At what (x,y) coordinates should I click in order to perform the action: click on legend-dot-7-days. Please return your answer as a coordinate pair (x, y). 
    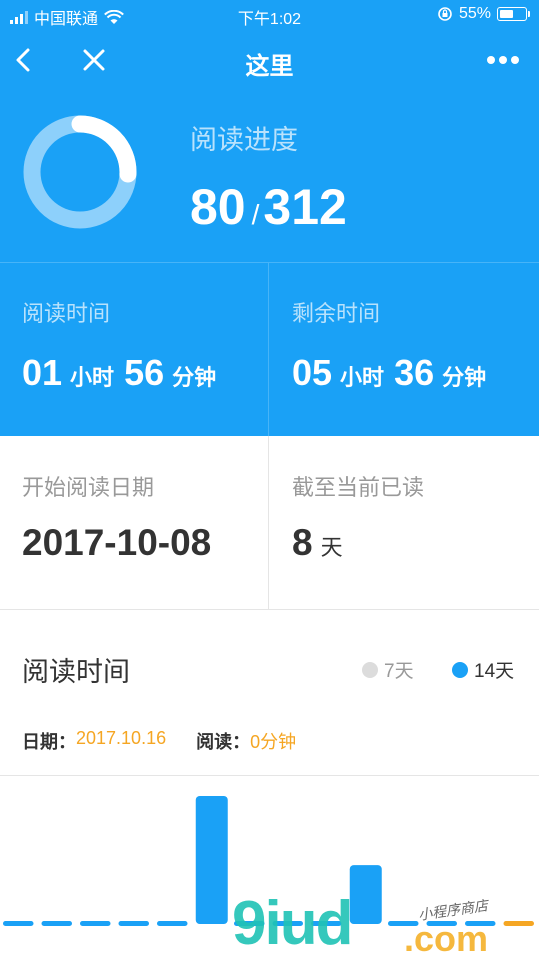
    Looking at the image, I should click on (370, 669).